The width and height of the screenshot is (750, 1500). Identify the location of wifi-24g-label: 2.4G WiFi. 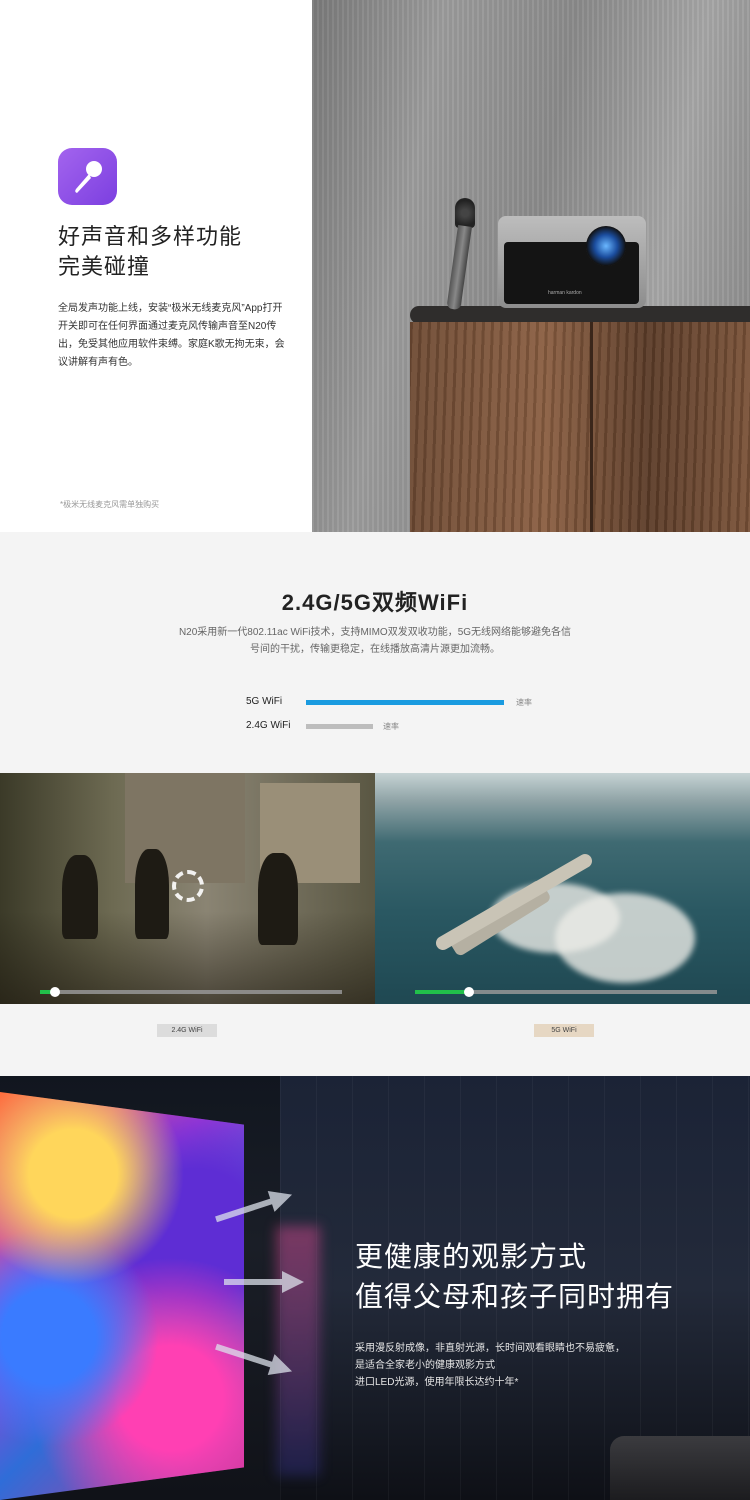
(268, 725).